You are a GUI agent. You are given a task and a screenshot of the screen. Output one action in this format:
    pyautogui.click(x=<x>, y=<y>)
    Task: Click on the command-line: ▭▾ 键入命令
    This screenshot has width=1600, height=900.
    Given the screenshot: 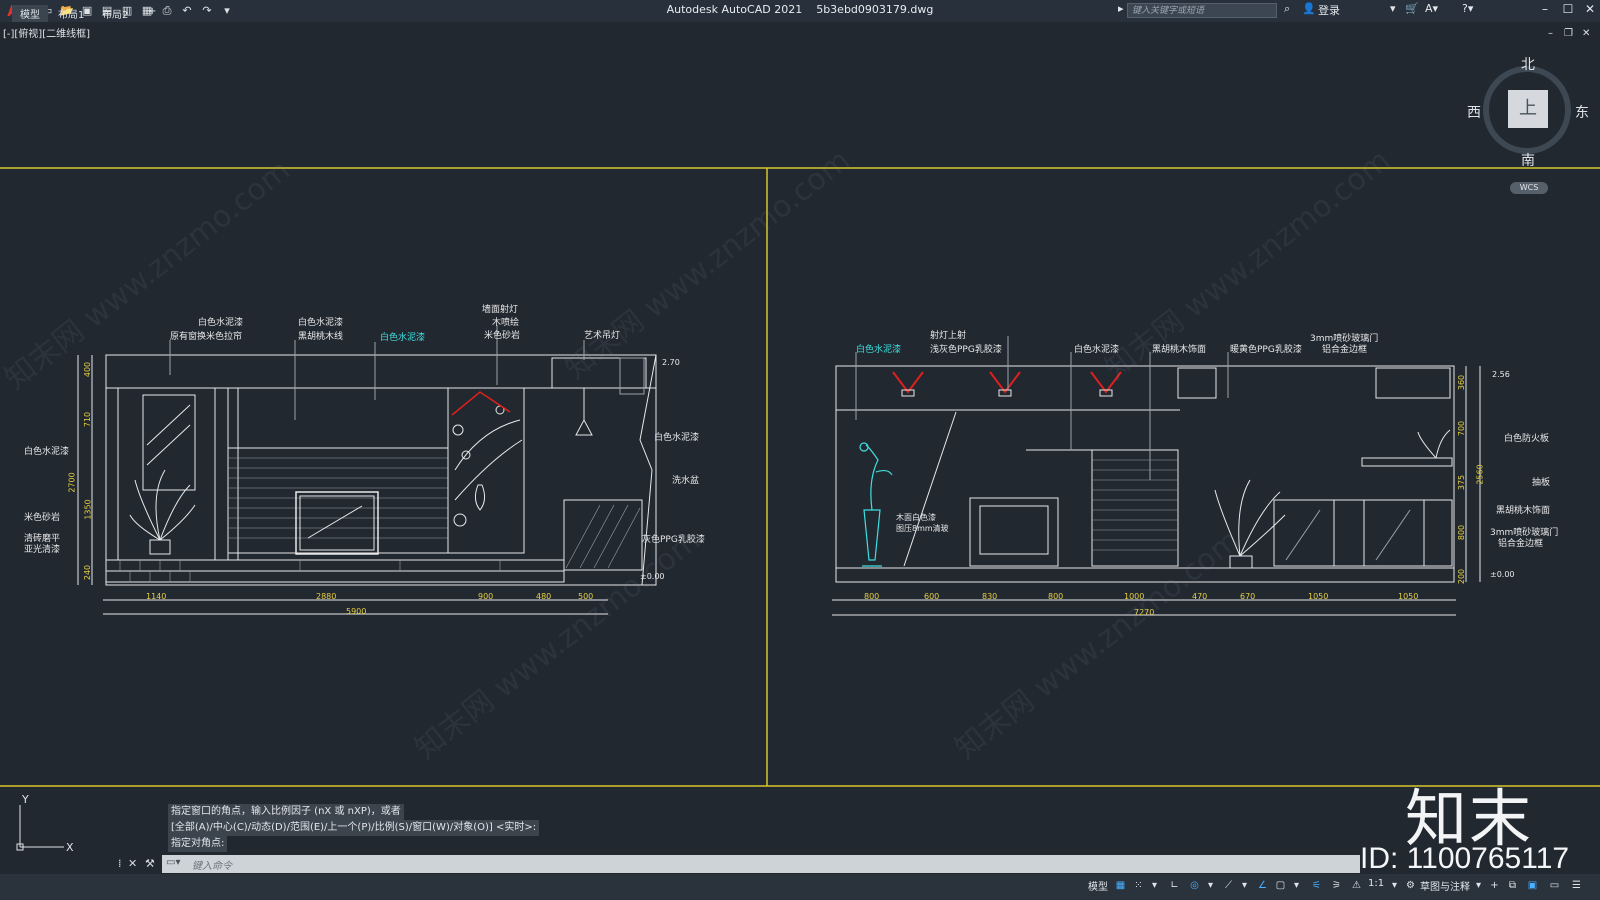 What is the action you would take?
    pyautogui.click(x=761, y=864)
    